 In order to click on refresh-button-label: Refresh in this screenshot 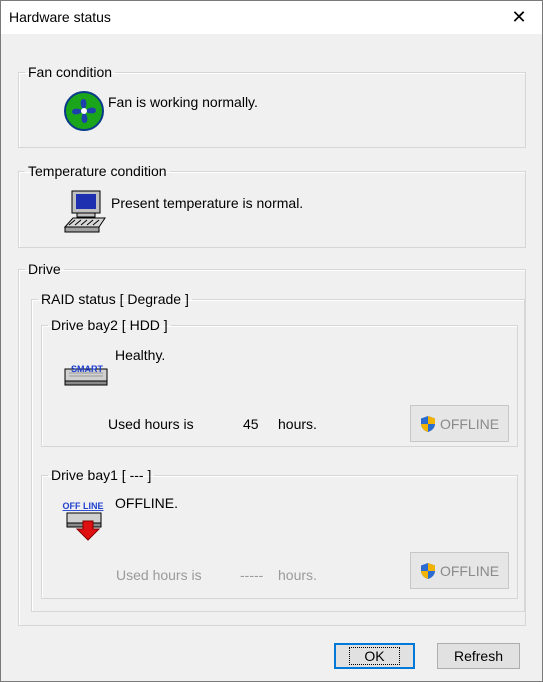, I will do `click(478, 656)`.